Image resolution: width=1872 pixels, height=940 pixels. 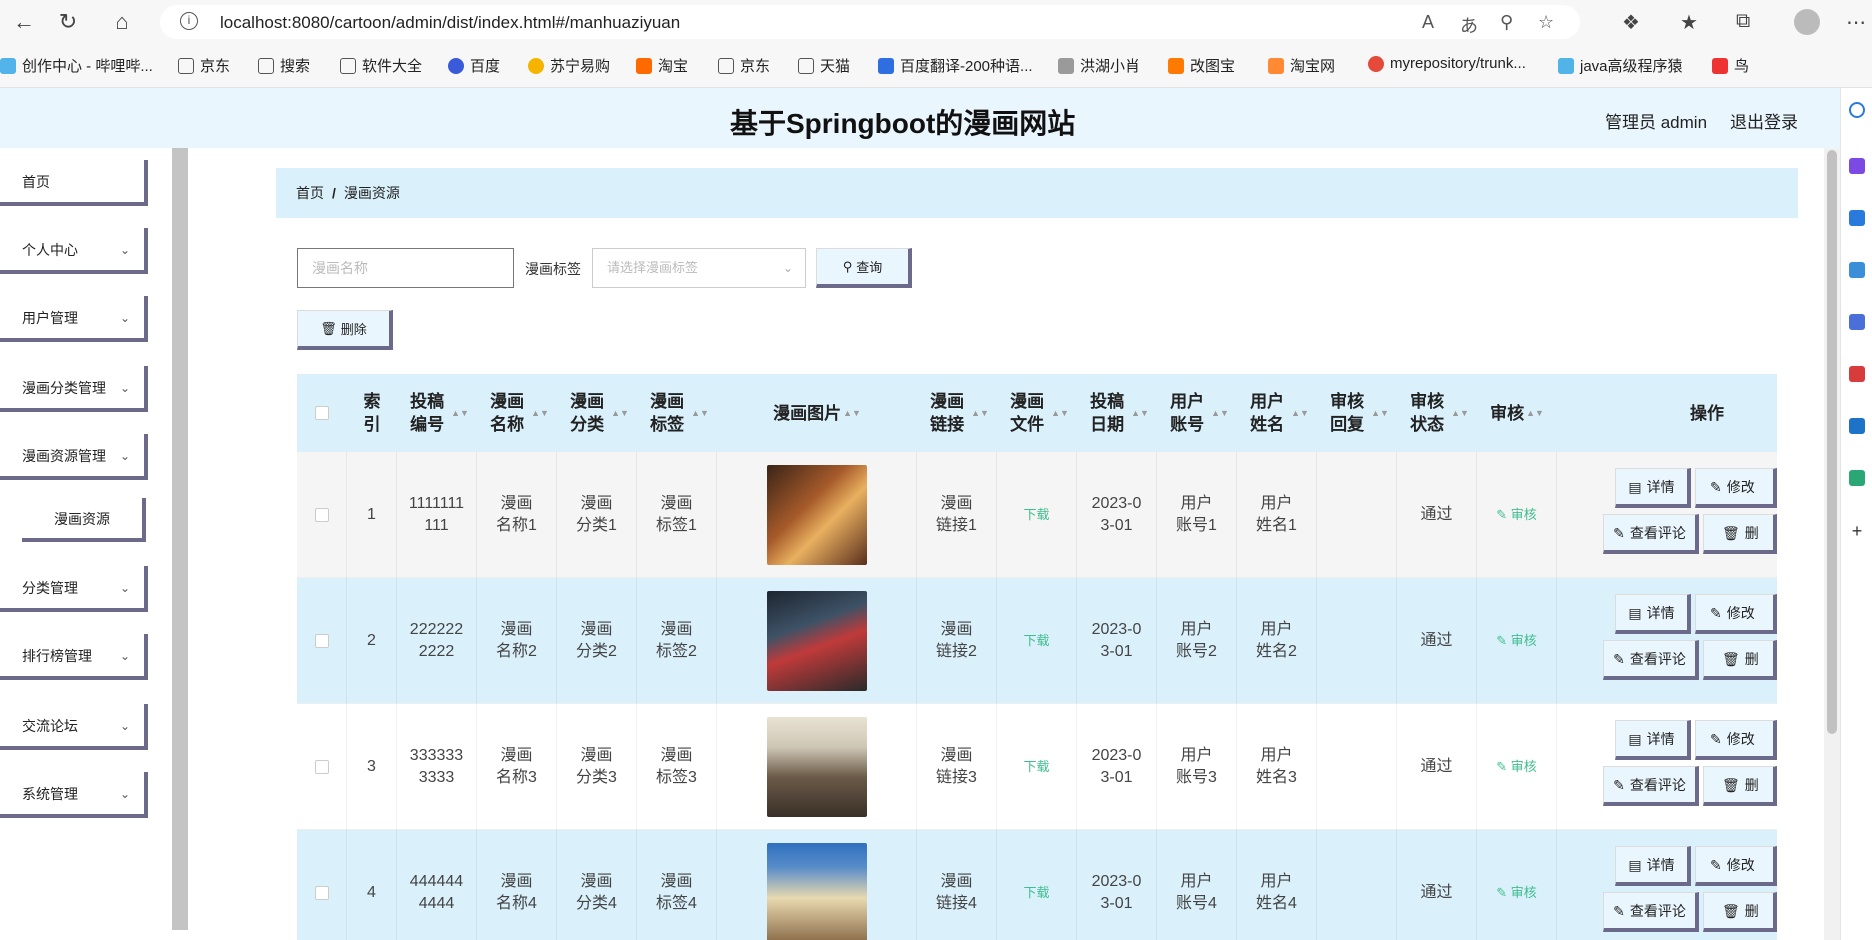 I want to click on header-reply: 审核回复 ▲▼, so click(x=1357, y=413).